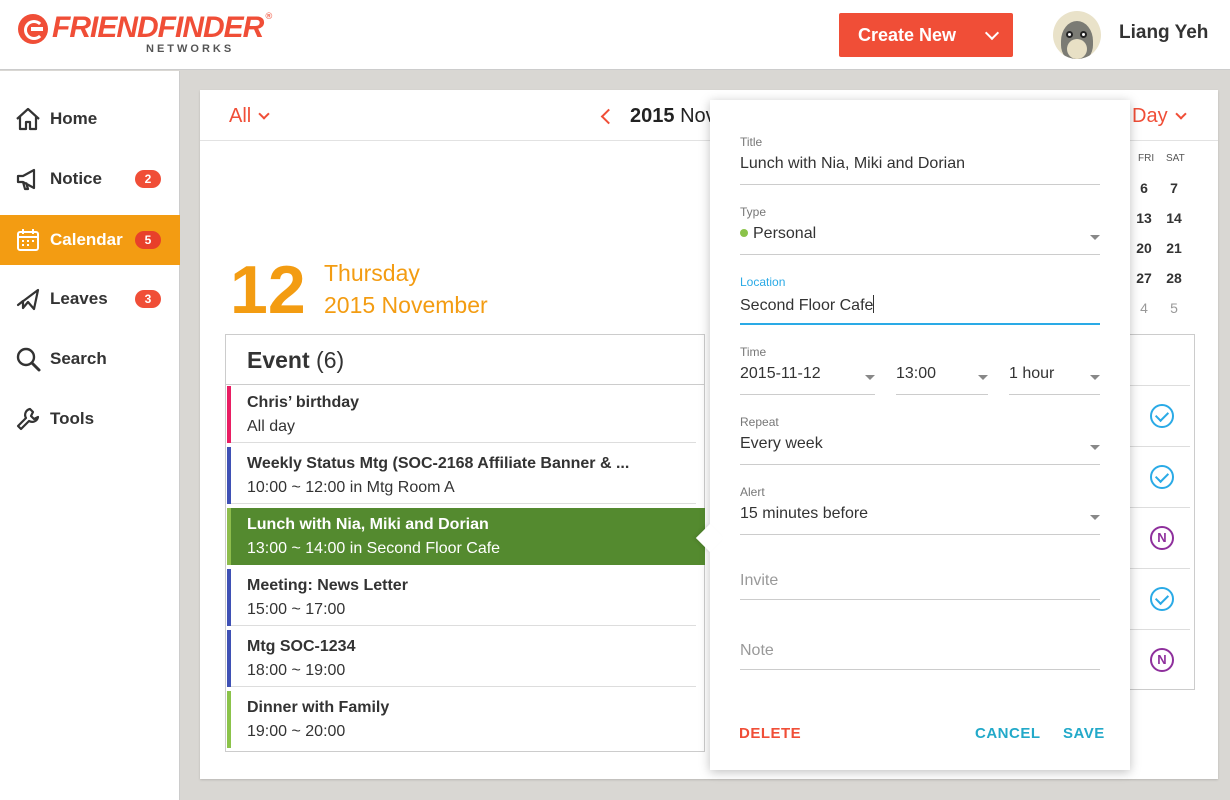  What do you see at coordinates (920, 300) in the screenshot?
I see `location-field: Location Second Floor Cafe` at bounding box center [920, 300].